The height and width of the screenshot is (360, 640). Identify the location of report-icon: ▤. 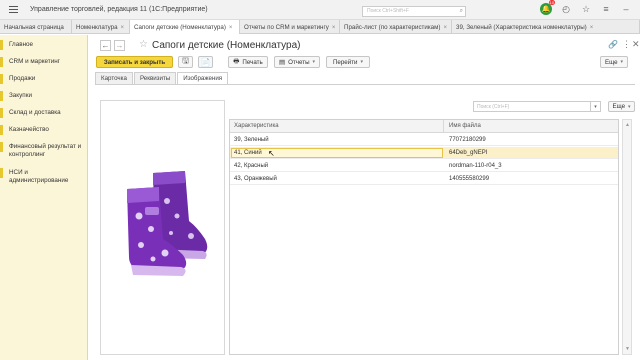
(282, 62).